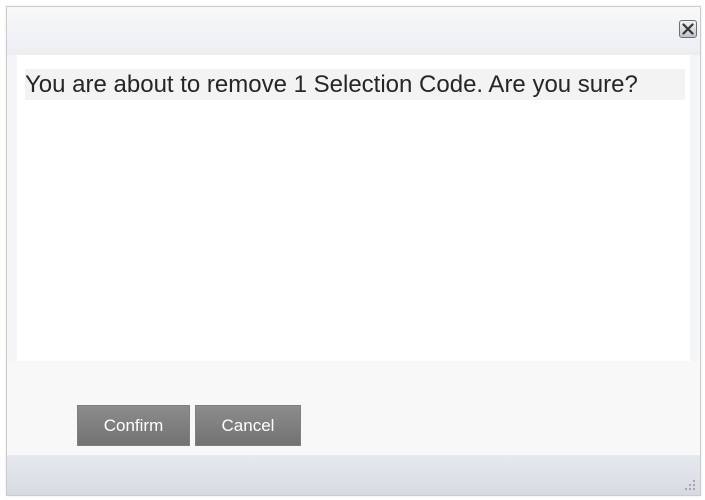 This screenshot has width=705, height=500. What do you see at coordinates (690, 485) in the screenshot?
I see `resize-grip-icon` at bounding box center [690, 485].